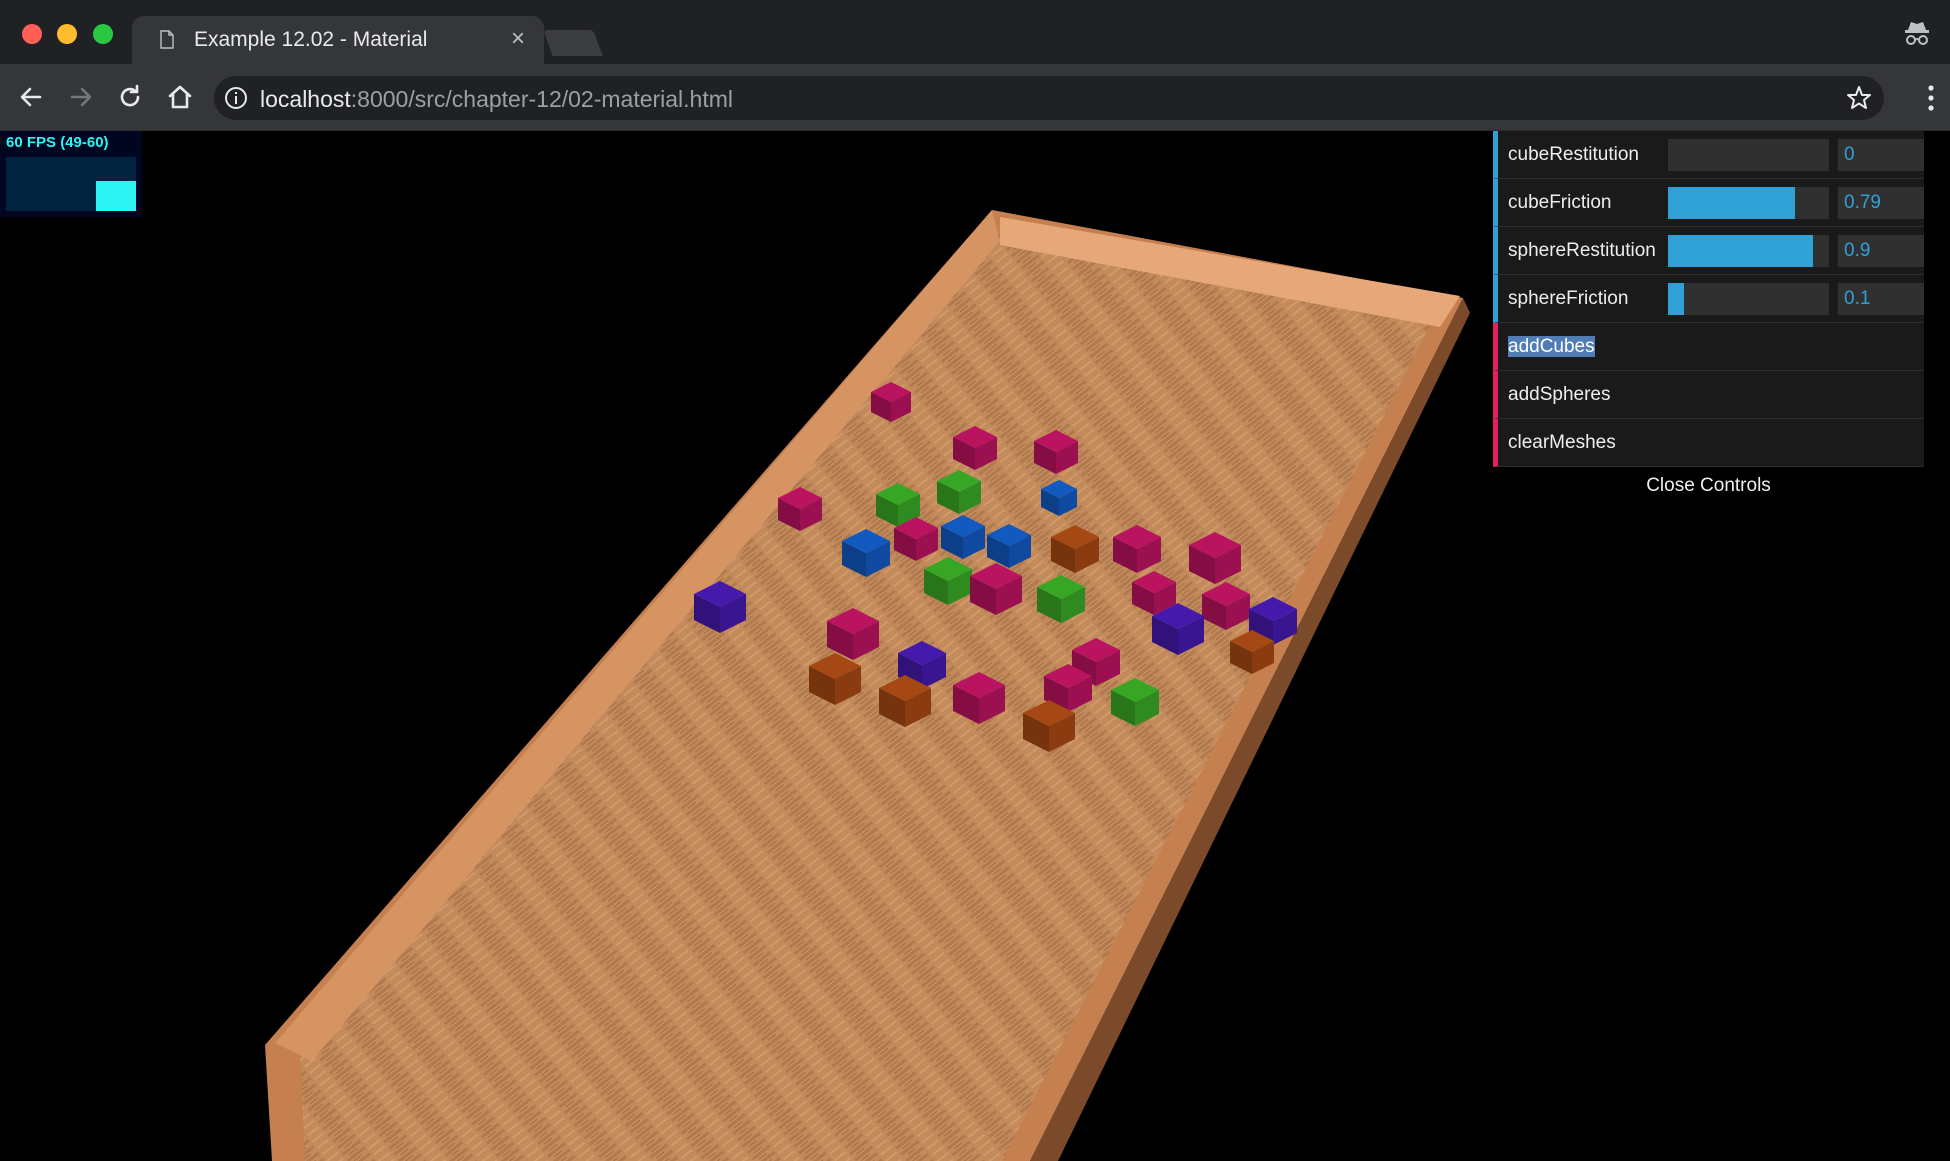 This screenshot has width=1950, height=1161. Describe the element at coordinates (1708, 395) in the screenshot. I see `add-spheres-button: addSpheres` at that location.